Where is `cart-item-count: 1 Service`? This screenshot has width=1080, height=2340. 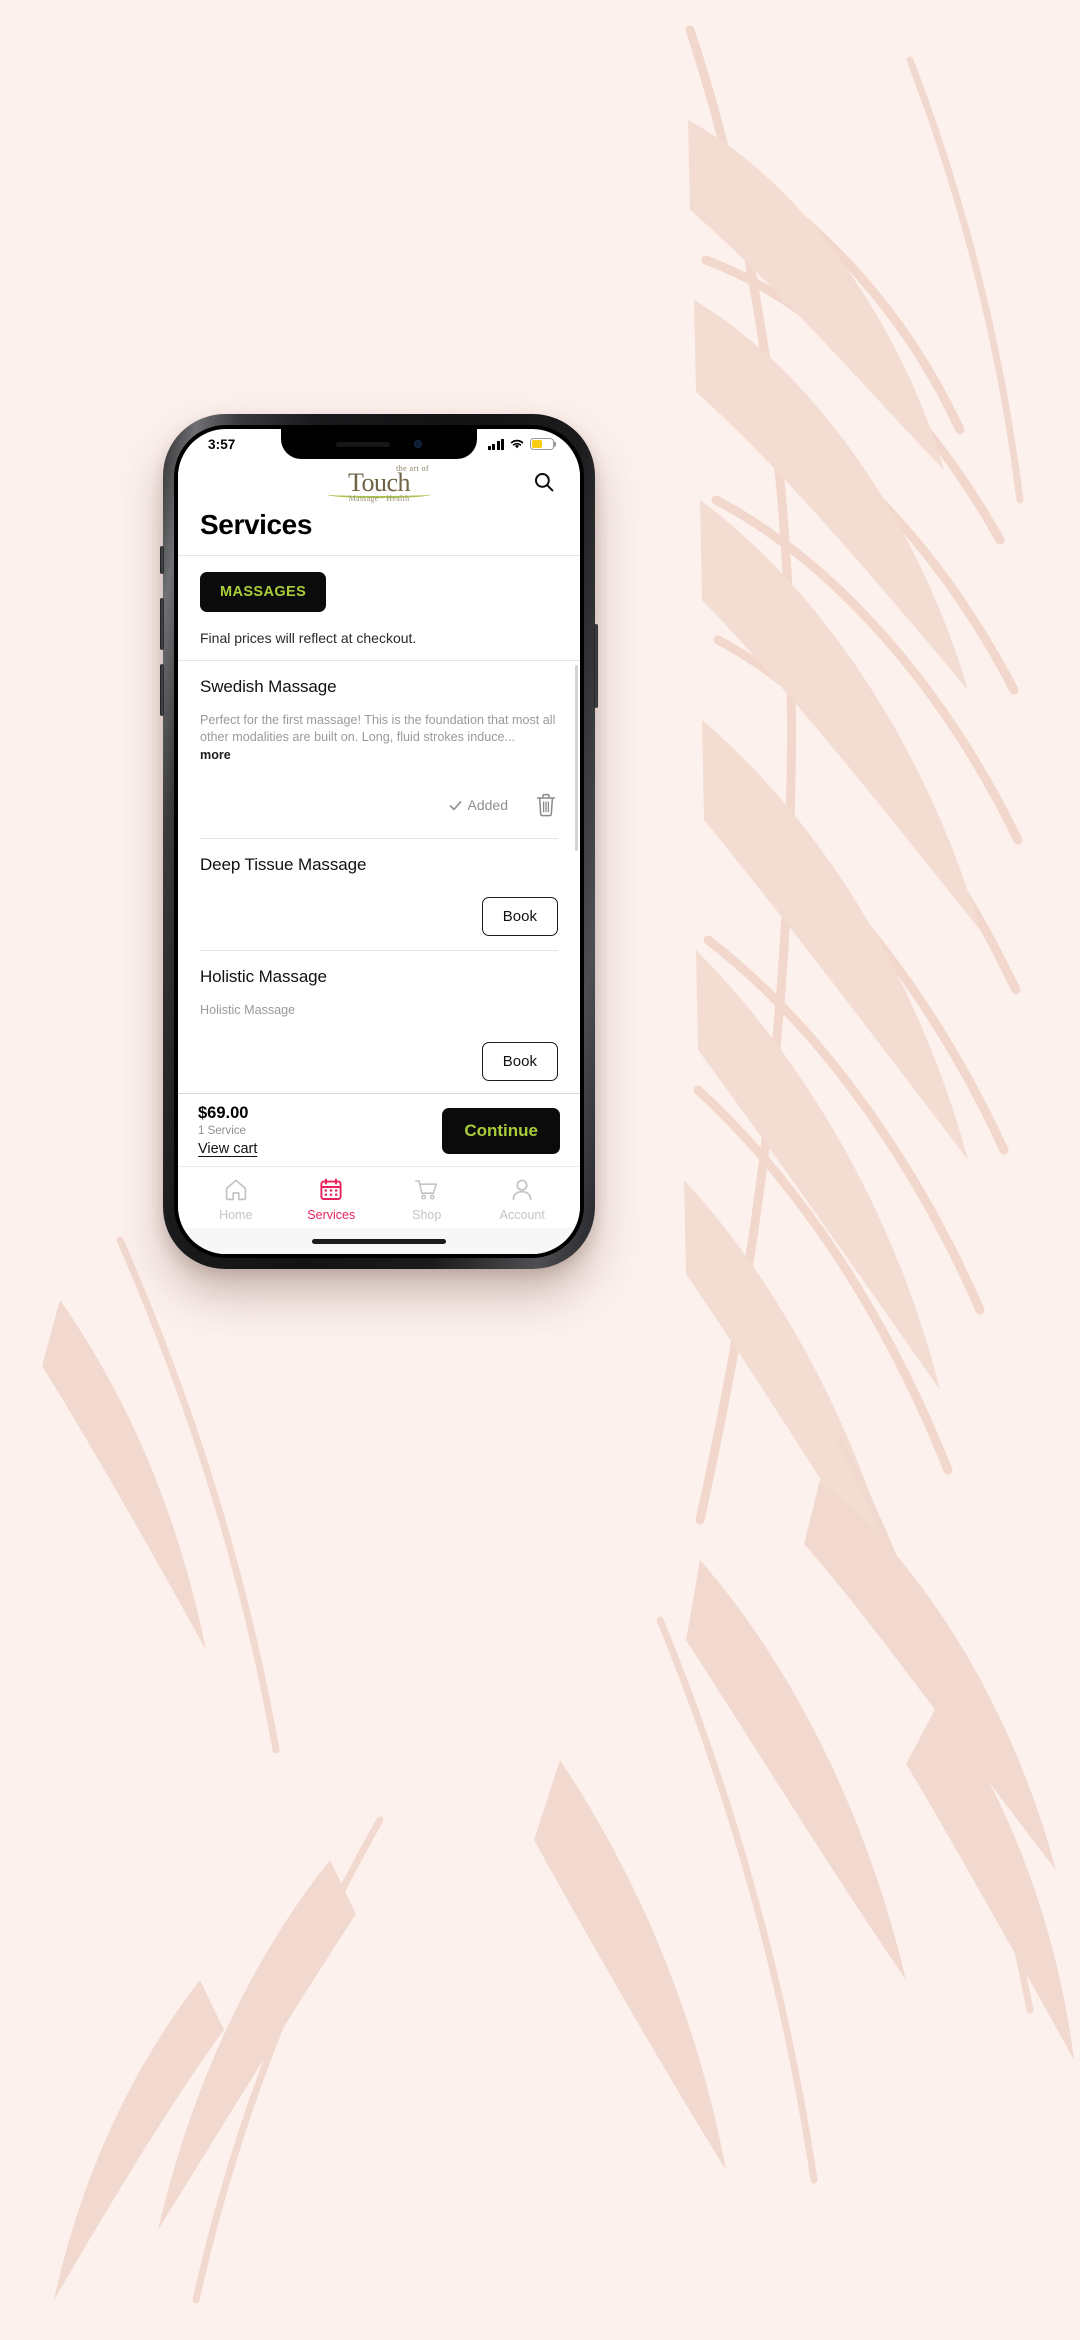 cart-item-count: 1 Service is located at coordinates (222, 1130).